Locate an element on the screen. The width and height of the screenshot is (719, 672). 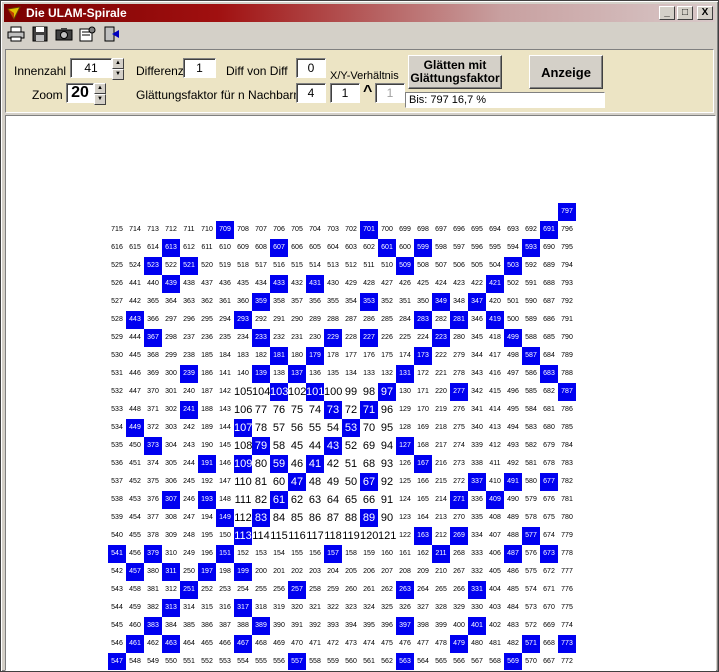
spiral-cell: 137 is located at coordinates (297, 374).